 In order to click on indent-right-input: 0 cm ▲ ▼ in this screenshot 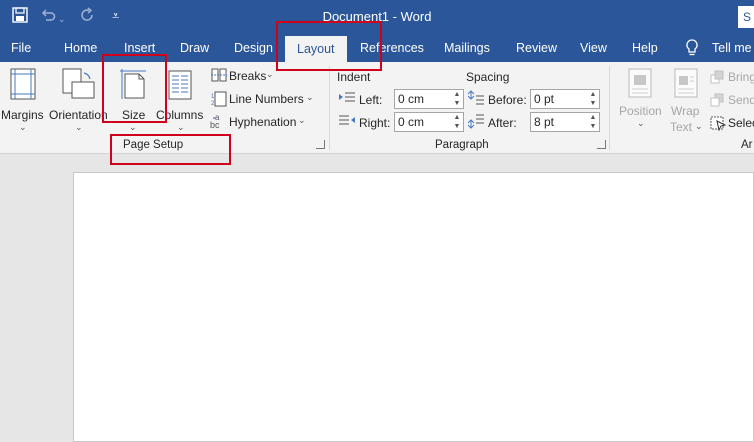, I will do `click(429, 122)`.